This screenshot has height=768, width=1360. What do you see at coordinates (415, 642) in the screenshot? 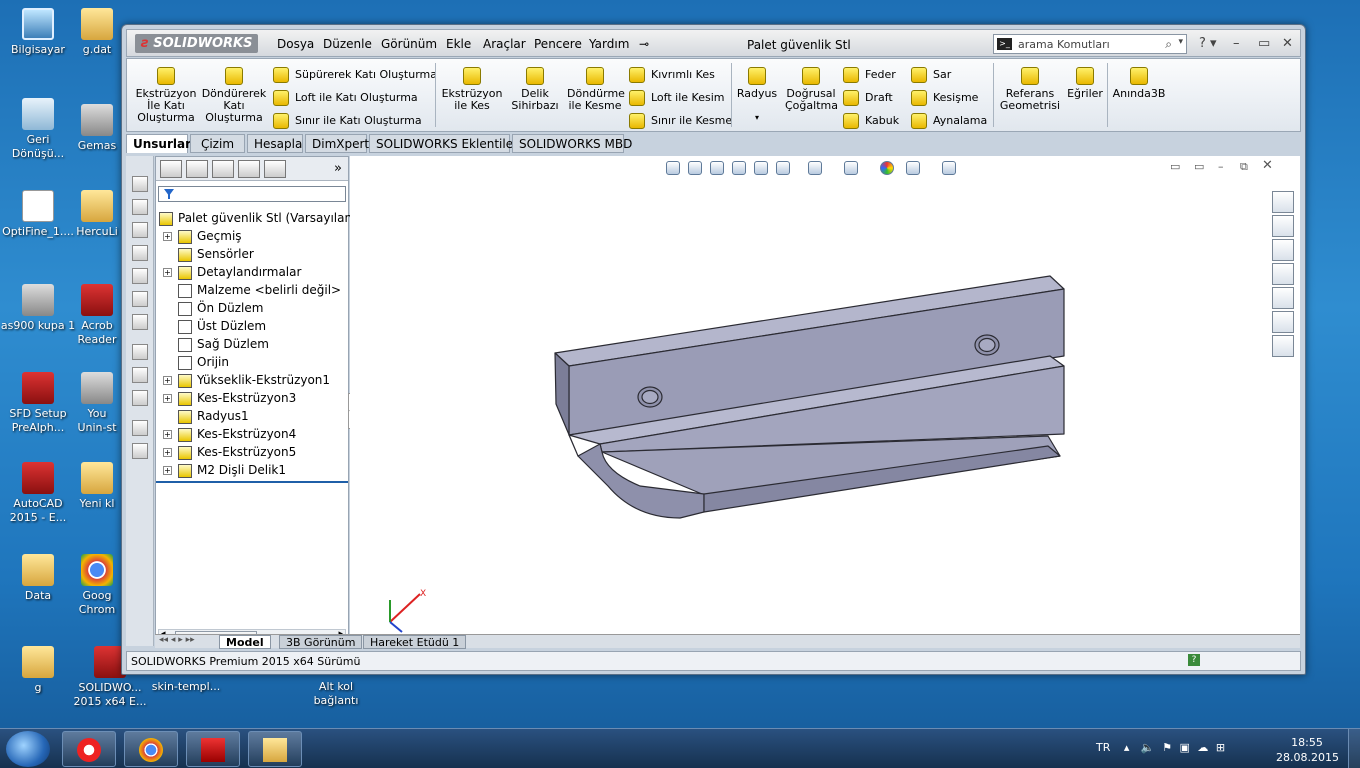
I see `tab-motion-study: Hareket Etüdü 1` at bounding box center [415, 642].